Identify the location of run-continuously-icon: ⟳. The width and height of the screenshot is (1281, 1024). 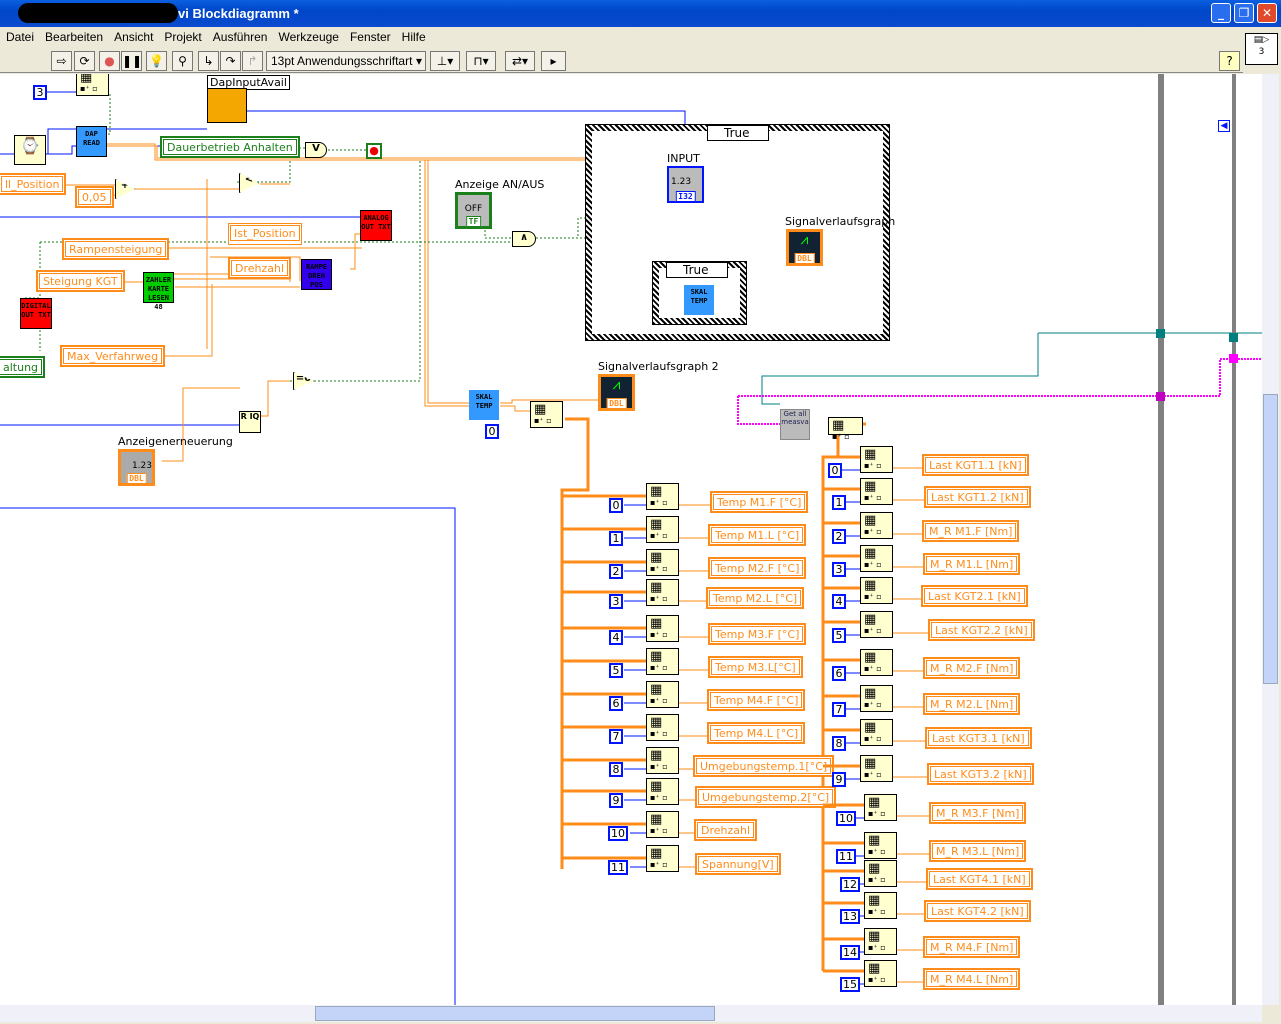
(84, 61).